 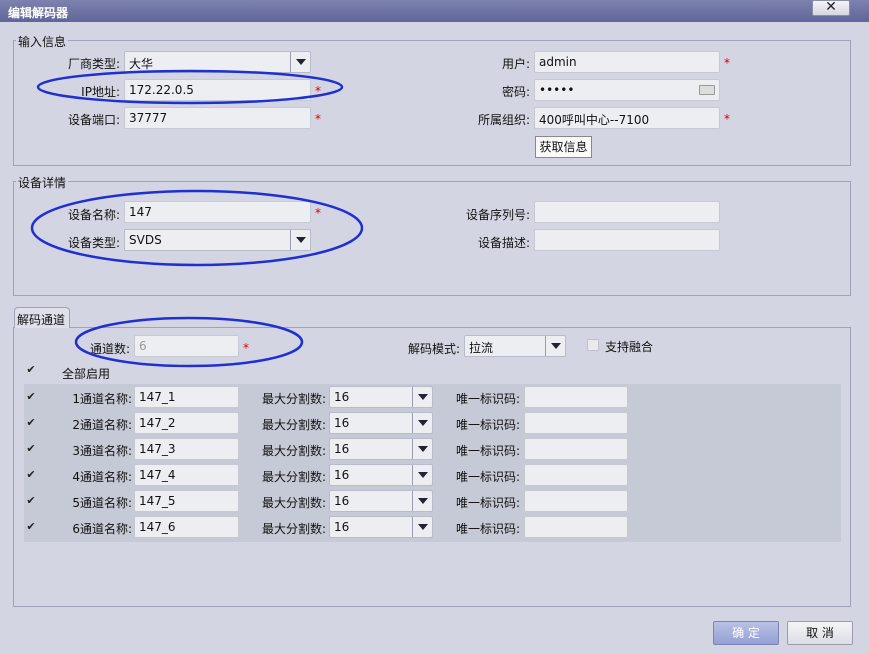 What do you see at coordinates (217, 212) in the screenshot?
I see `device-name-input: 147` at bounding box center [217, 212].